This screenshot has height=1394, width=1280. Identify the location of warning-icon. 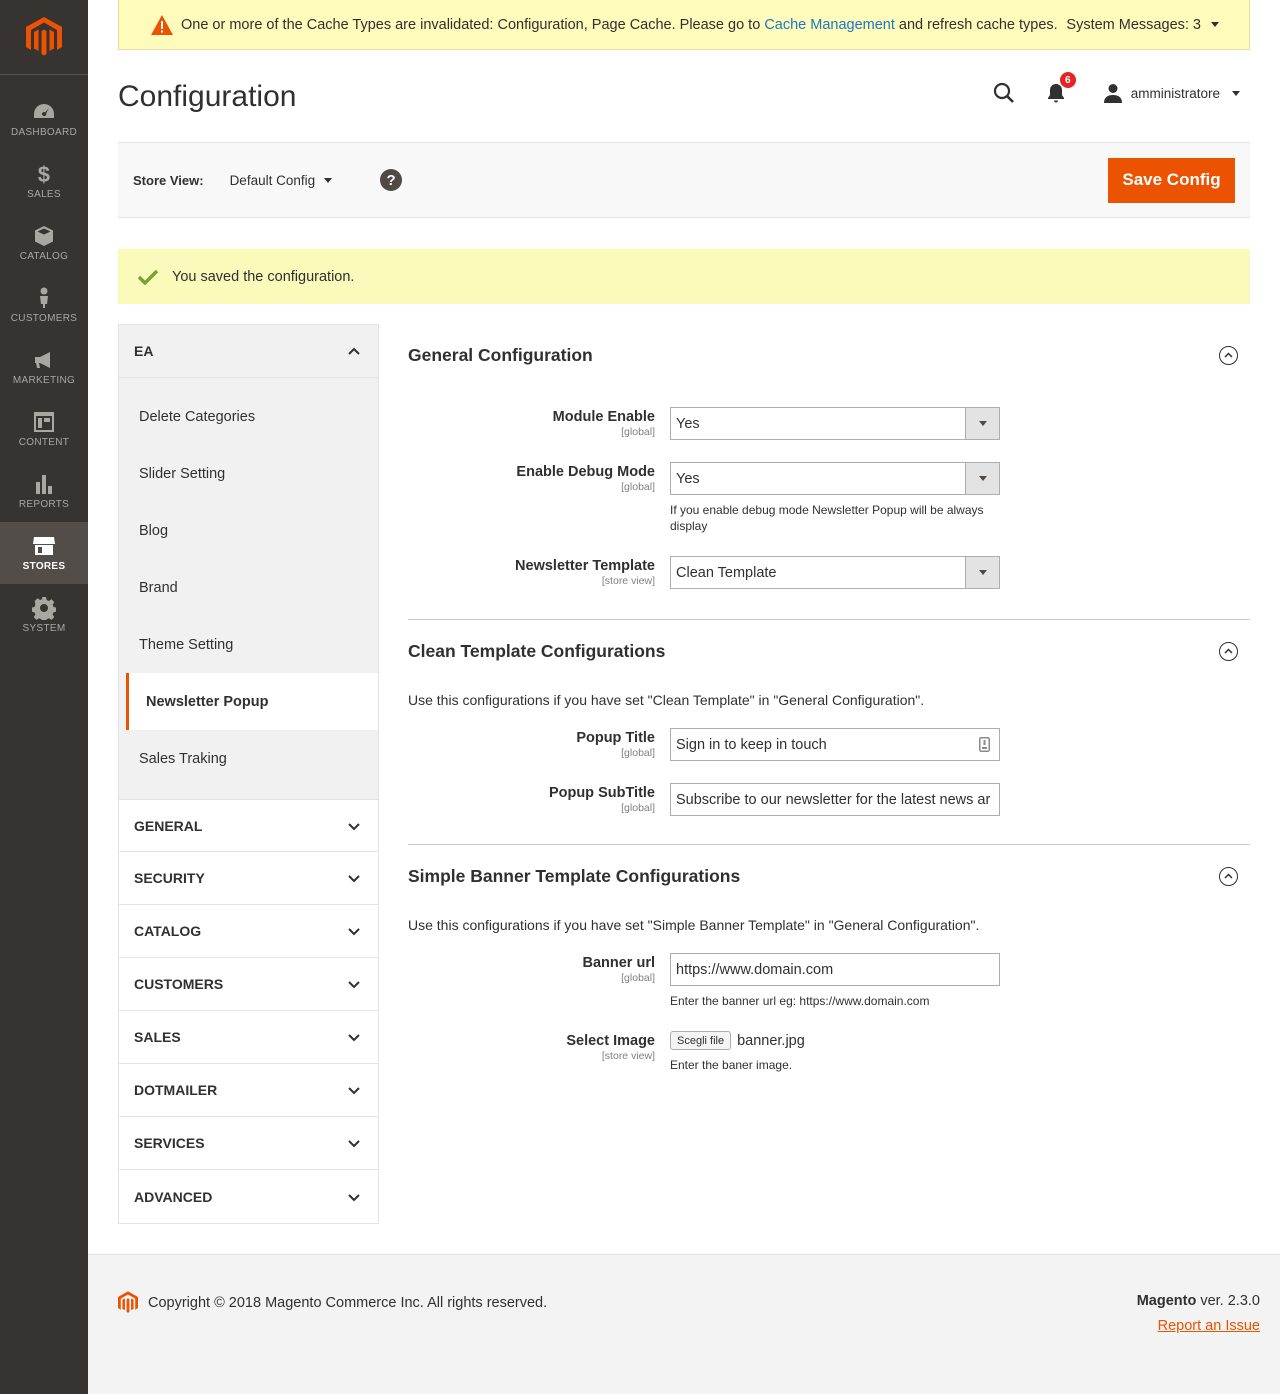
(162, 24).